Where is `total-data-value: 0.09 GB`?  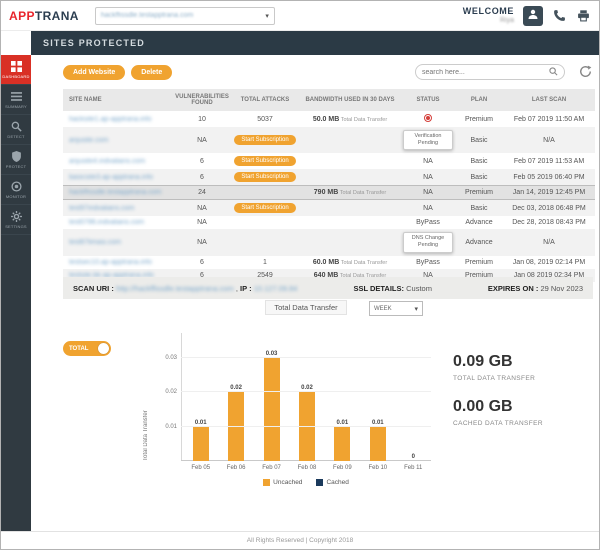
total-data-value: 0.09 GB is located at coordinates (483, 361).